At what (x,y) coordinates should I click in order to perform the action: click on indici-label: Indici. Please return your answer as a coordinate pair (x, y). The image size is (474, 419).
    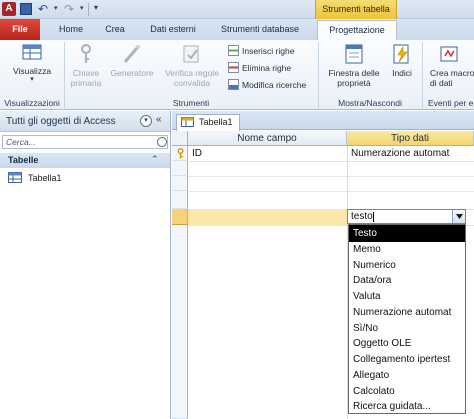
    Looking at the image, I should click on (402, 73).